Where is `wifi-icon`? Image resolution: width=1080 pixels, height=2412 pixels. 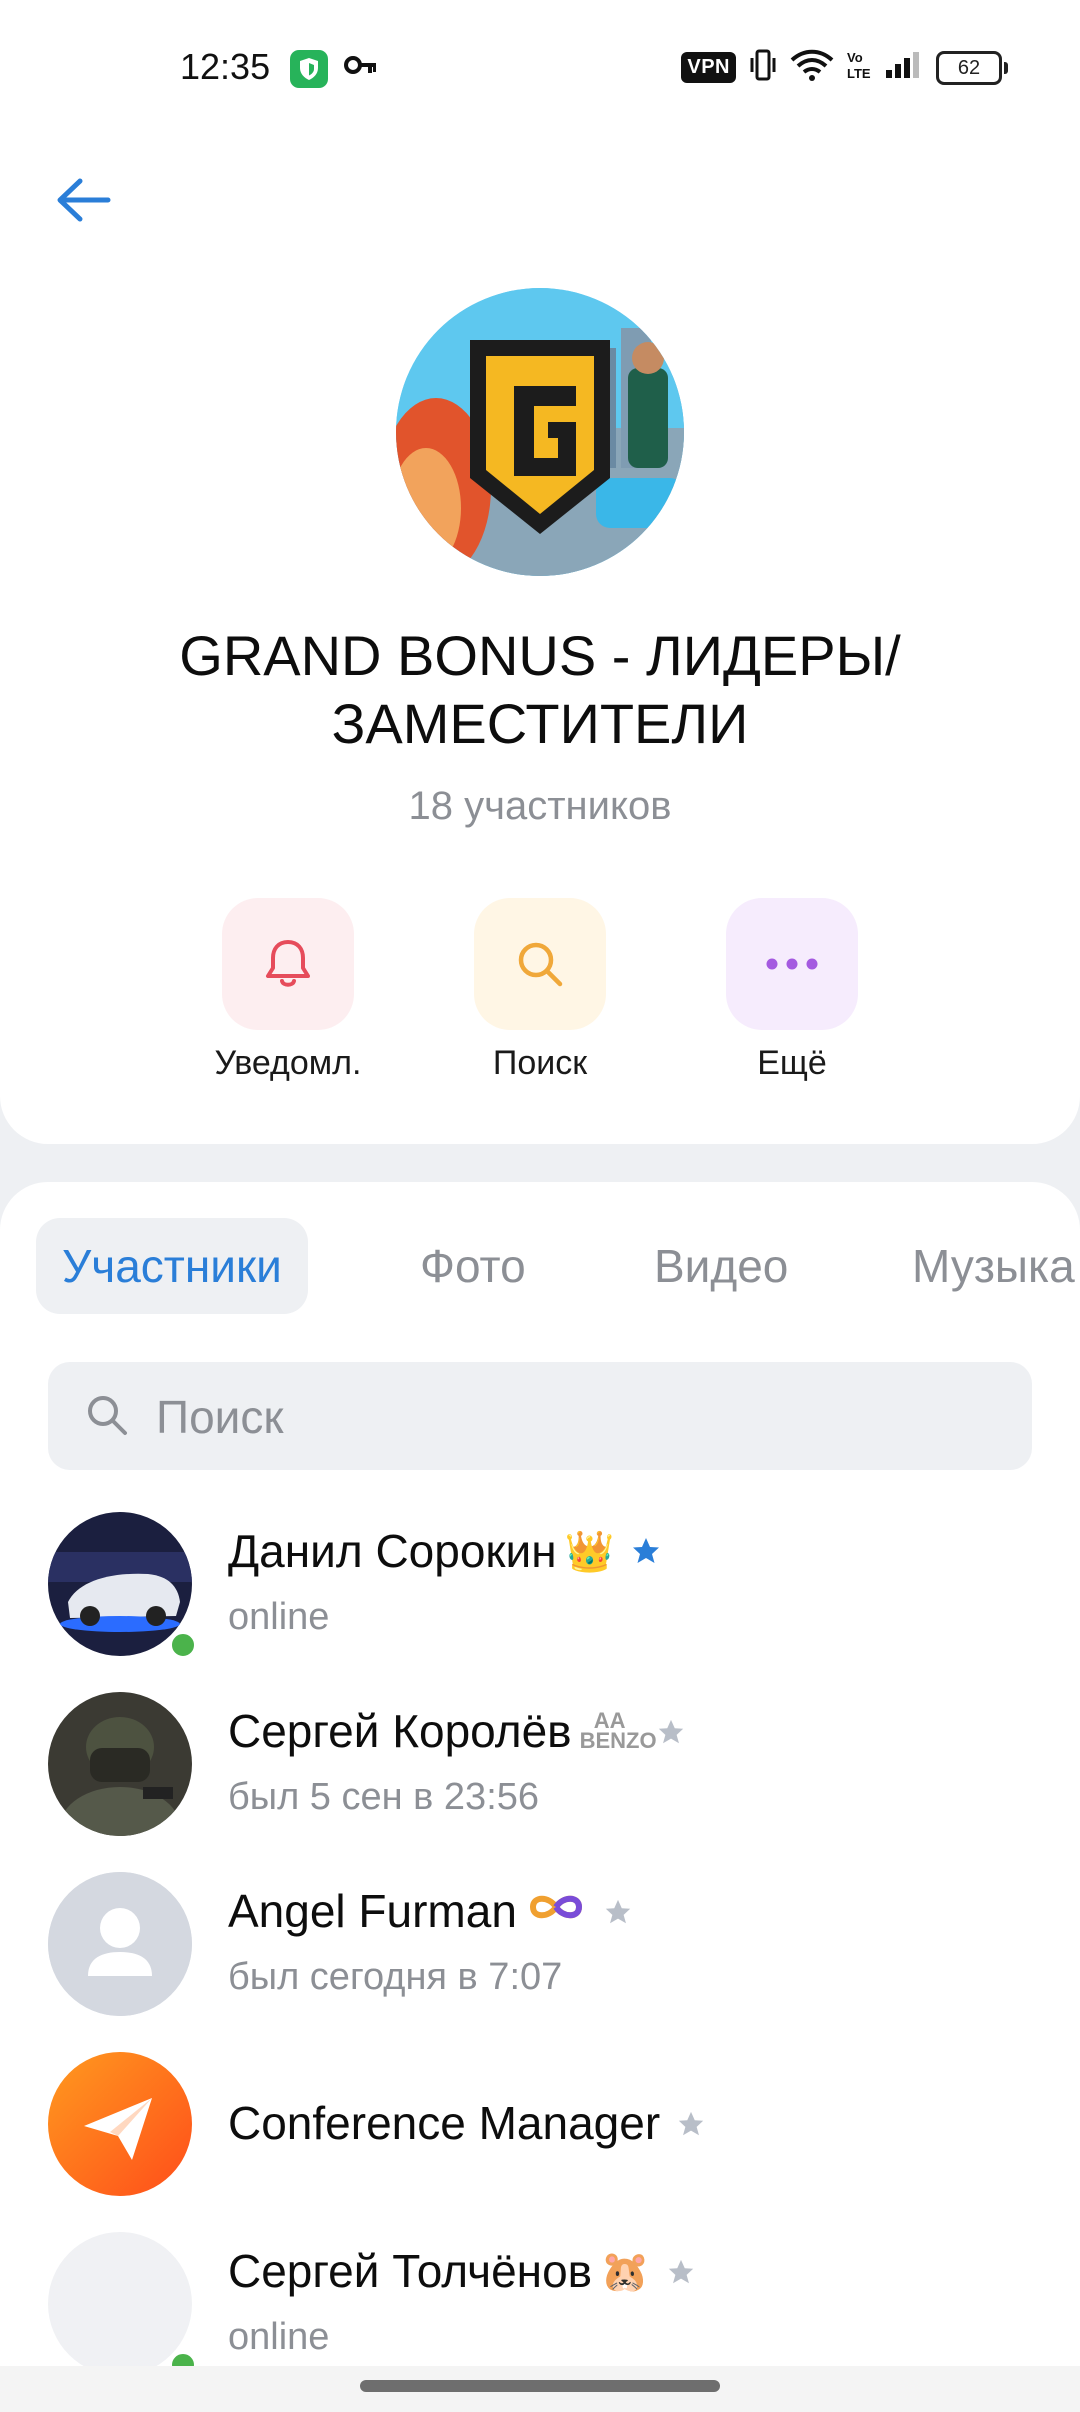 wifi-icon is located at coordinates (812, 67).